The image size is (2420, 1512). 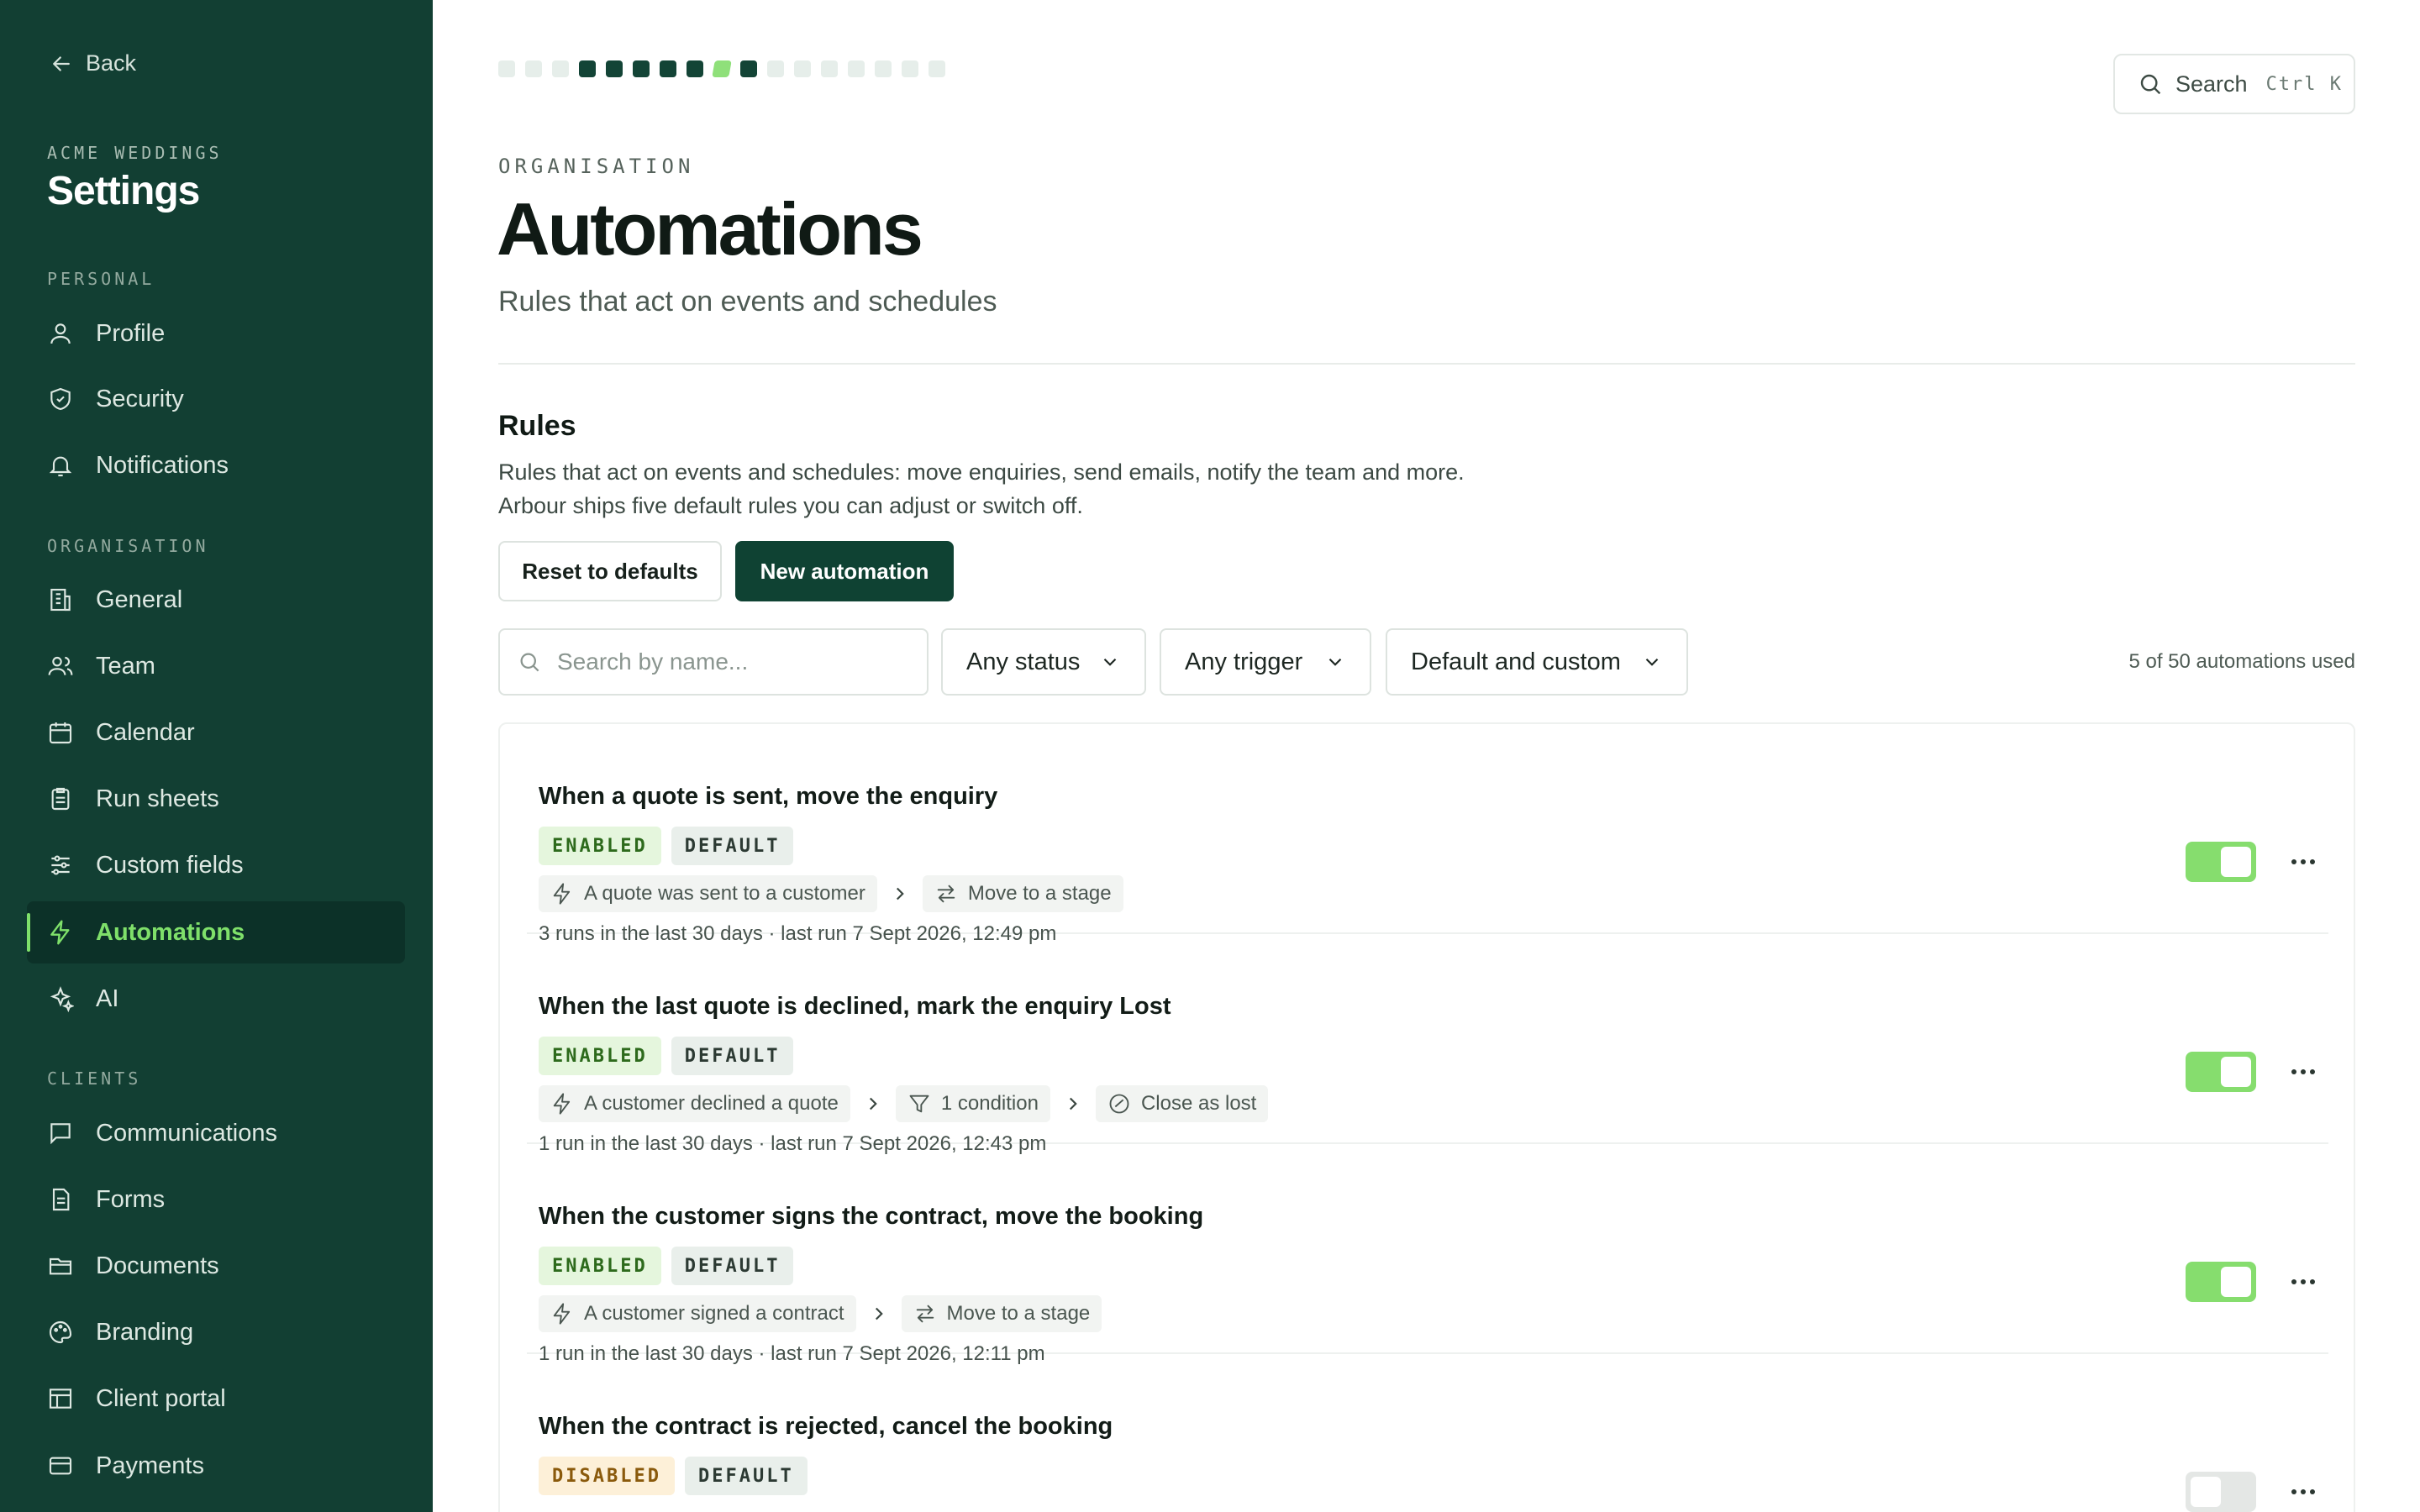 I want to click on trigger-filter-select: Any trigger, so click(x=1265, y=662).